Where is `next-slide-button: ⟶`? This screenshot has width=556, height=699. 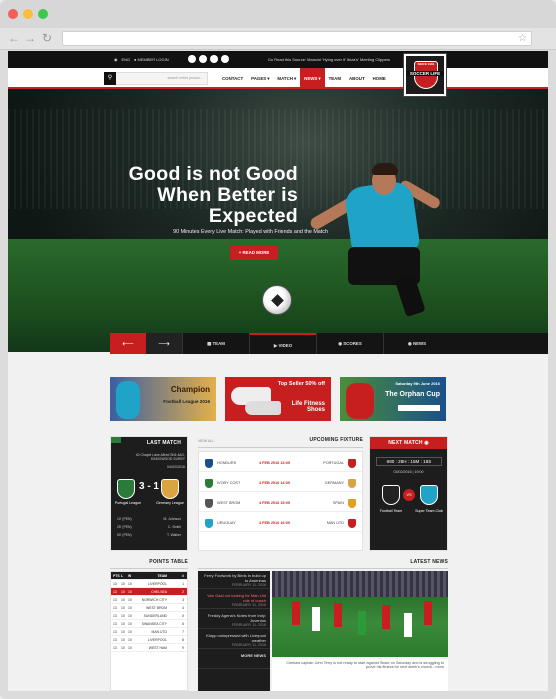 next-slide-button: ⟶ is located at coordinates (164, 343).